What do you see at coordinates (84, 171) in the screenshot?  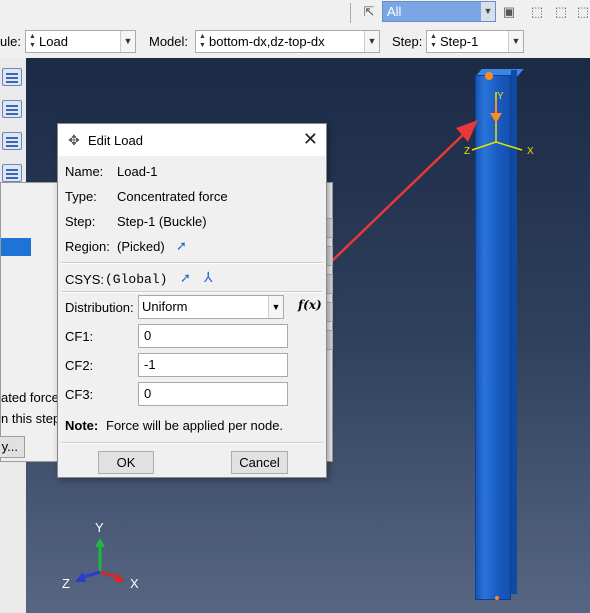 I see `name-label: Name:` at bounding box center [84, 171].